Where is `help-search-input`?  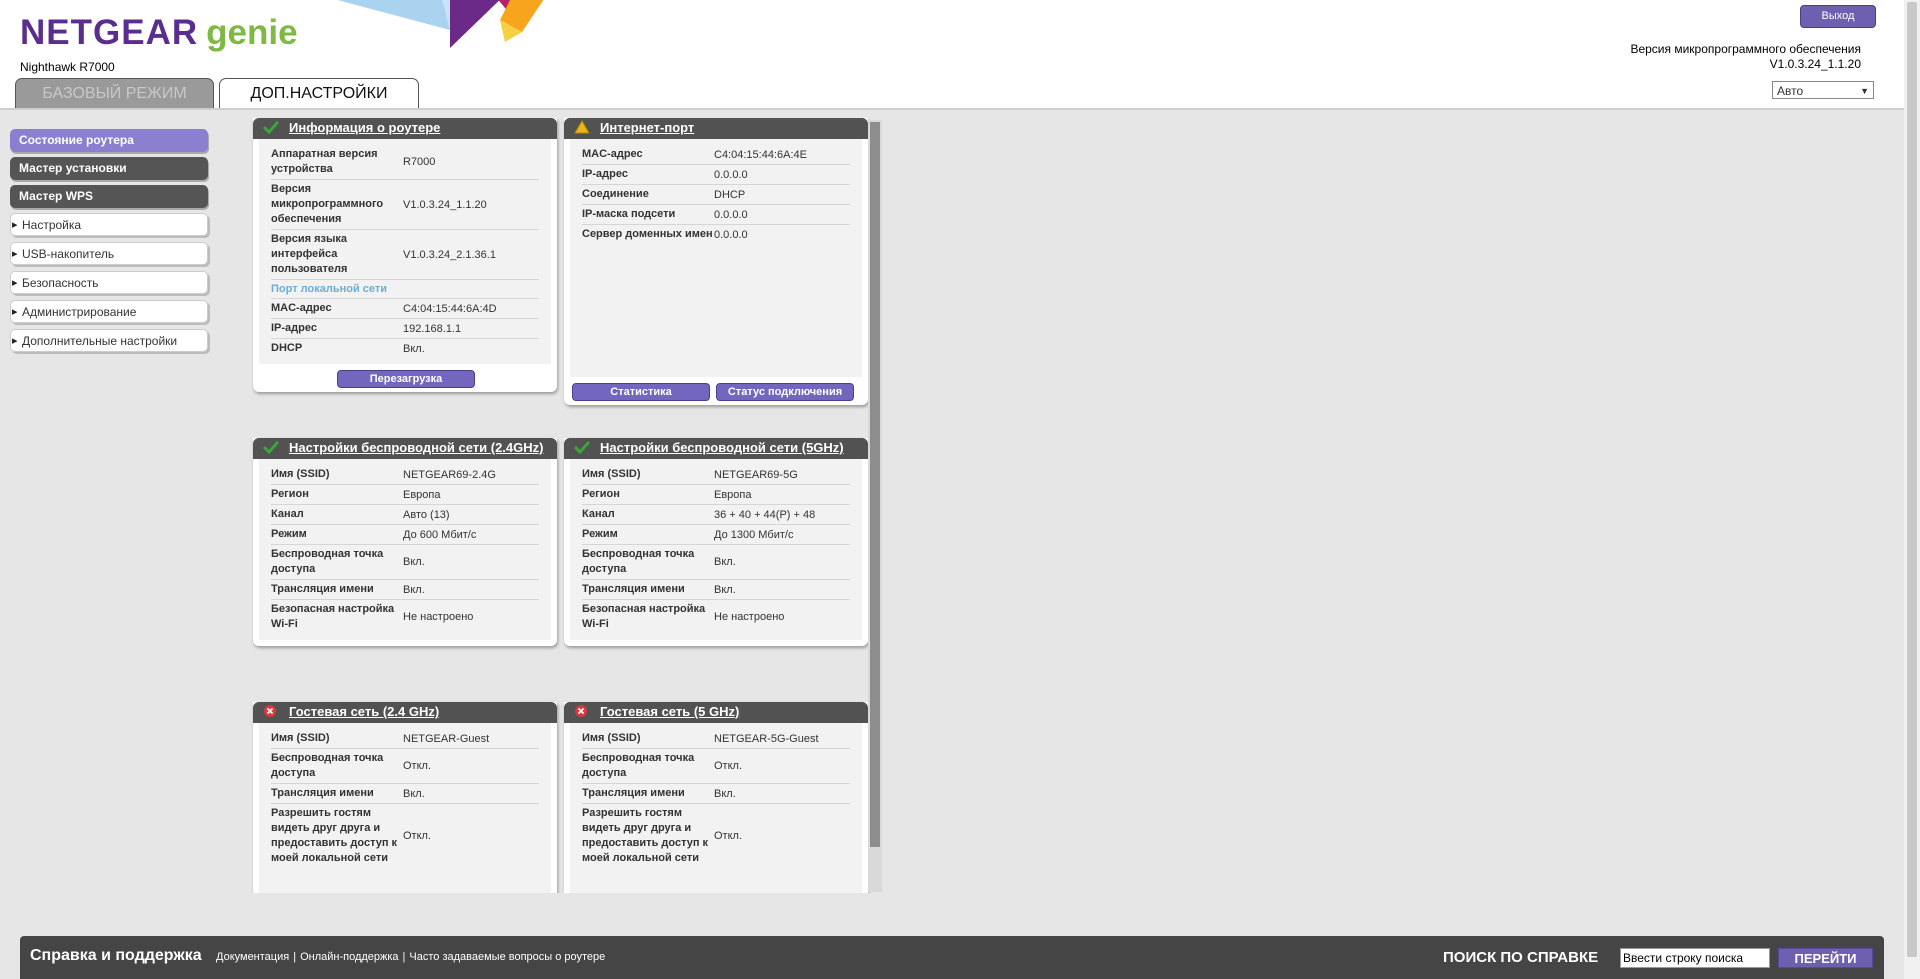 help-search-input is located at coordinates (1695, 958).